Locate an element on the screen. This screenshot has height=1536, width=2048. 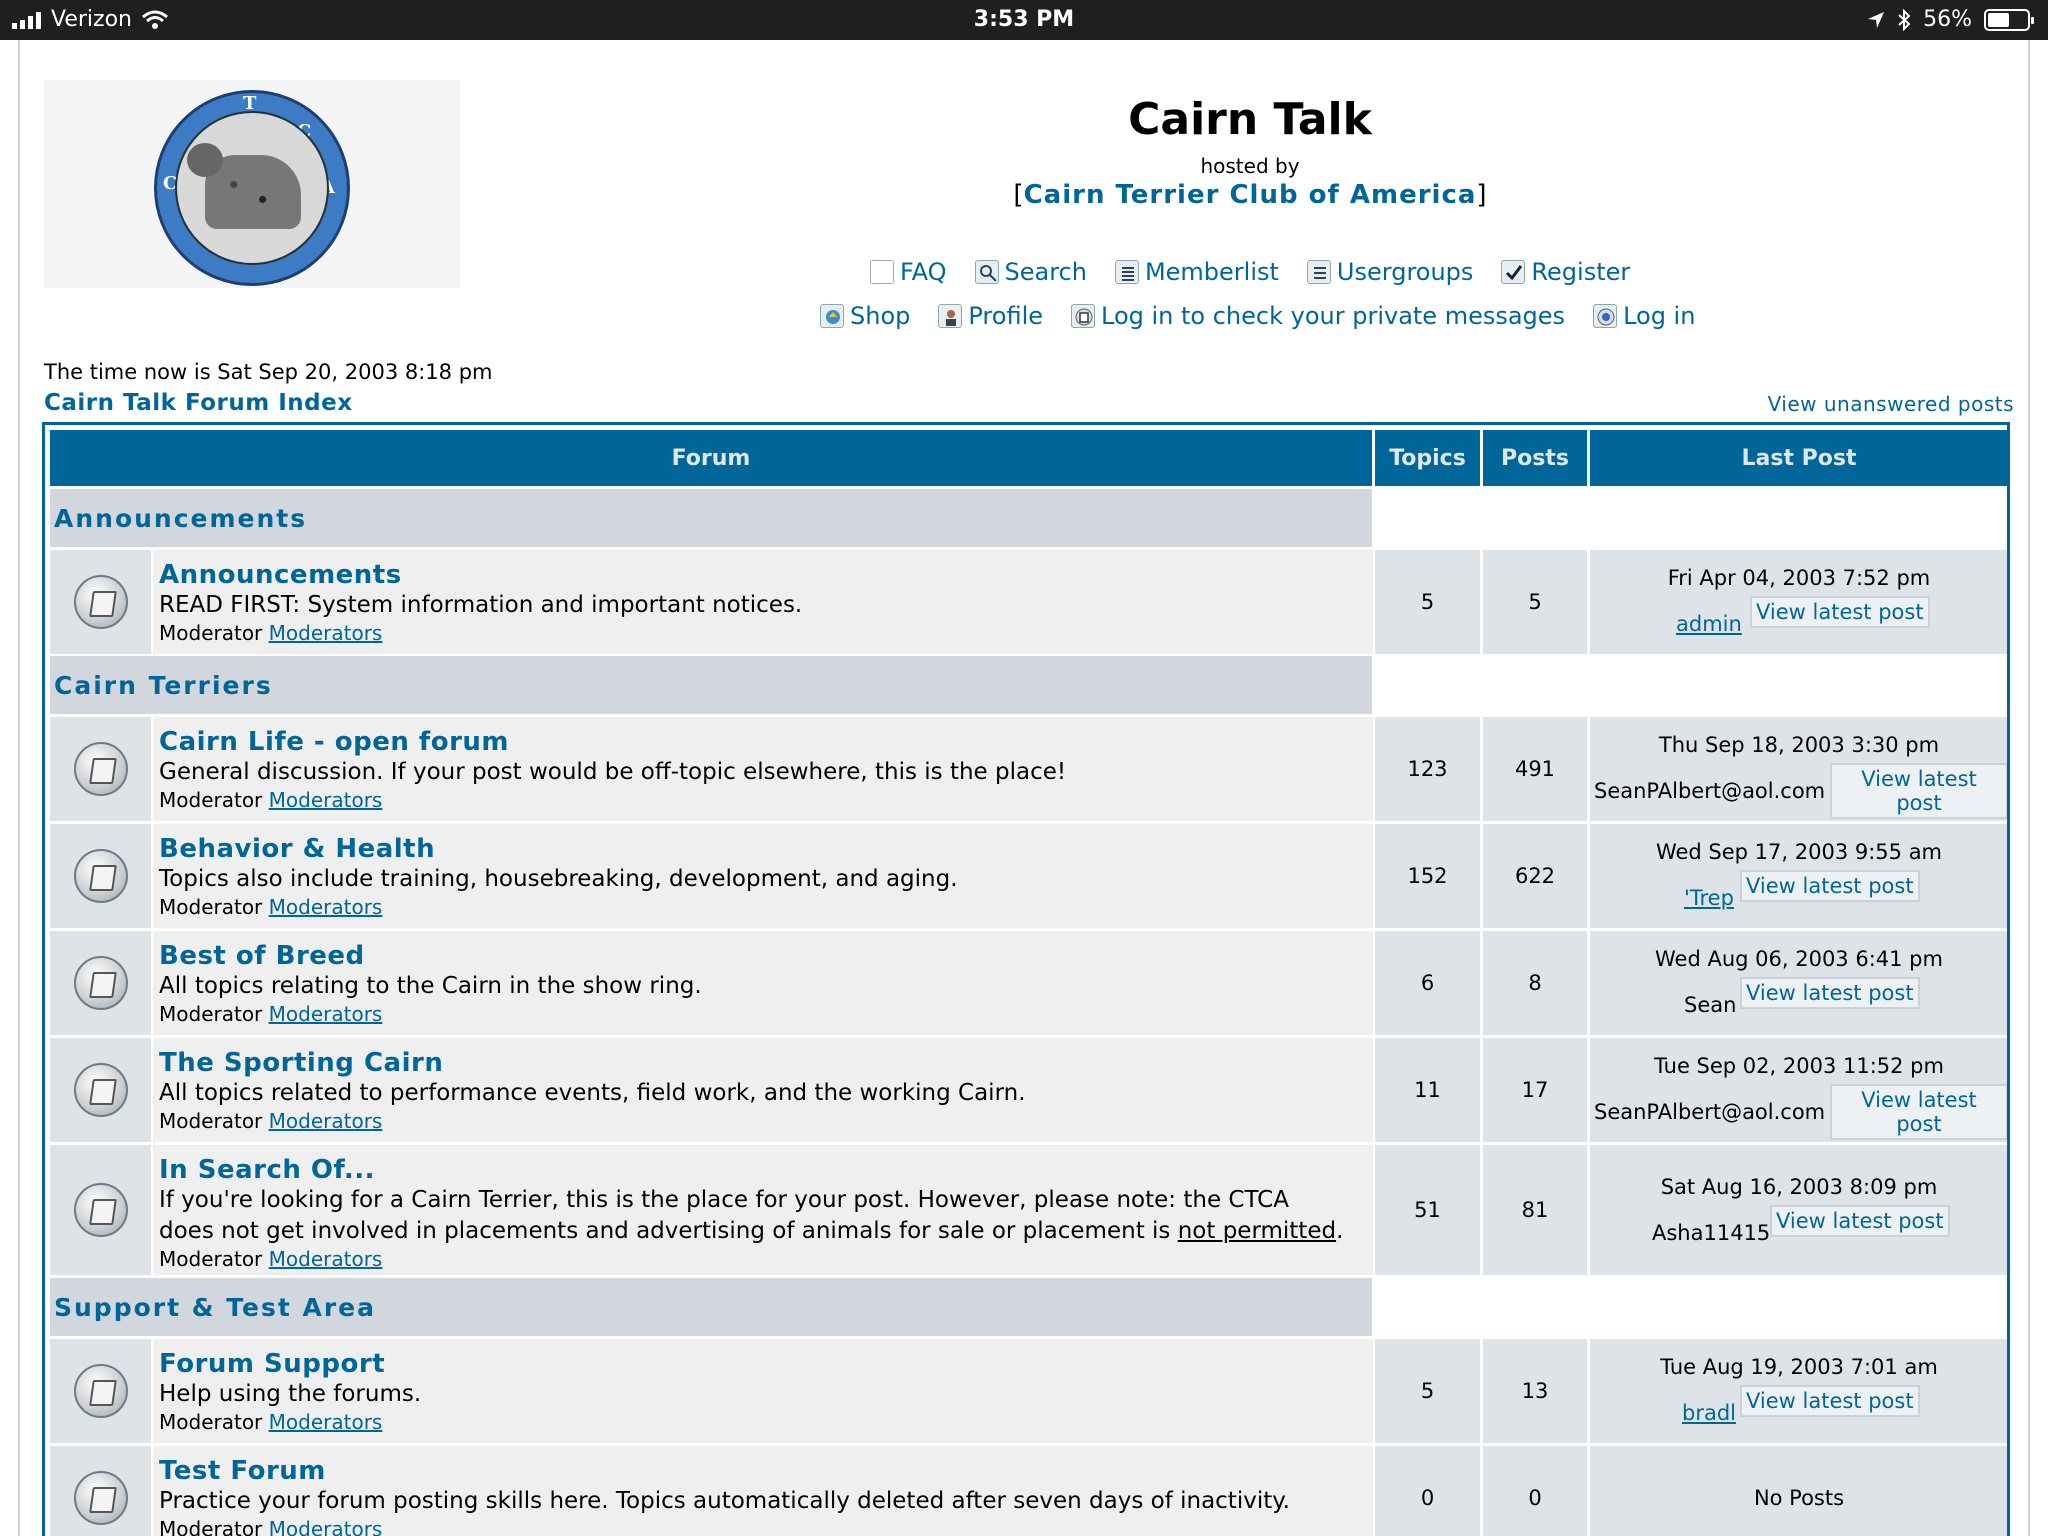
not-permitted-text: not permitted is located at coordinates (1257, 1231).